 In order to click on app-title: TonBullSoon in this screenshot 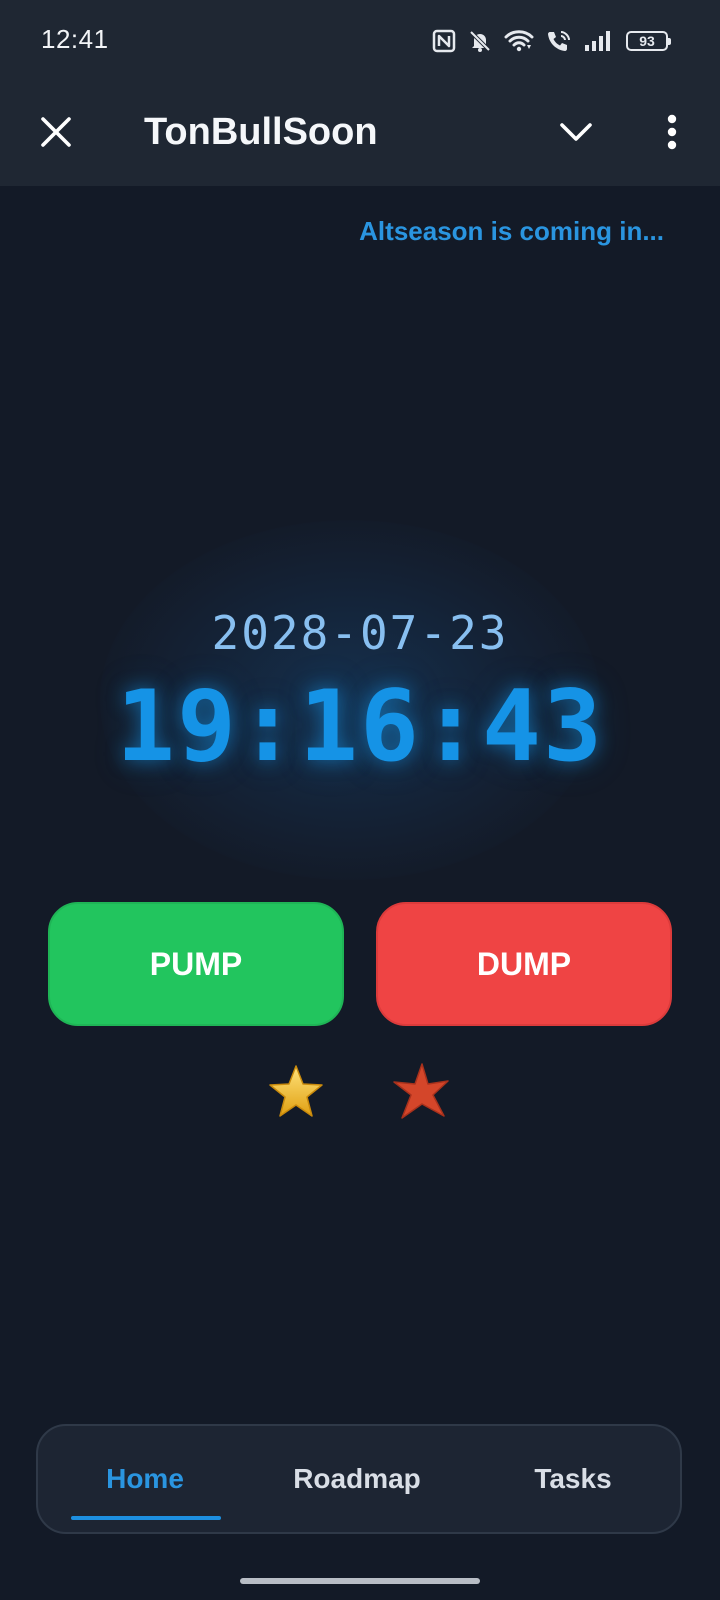, I will do `click(261, 132)`.